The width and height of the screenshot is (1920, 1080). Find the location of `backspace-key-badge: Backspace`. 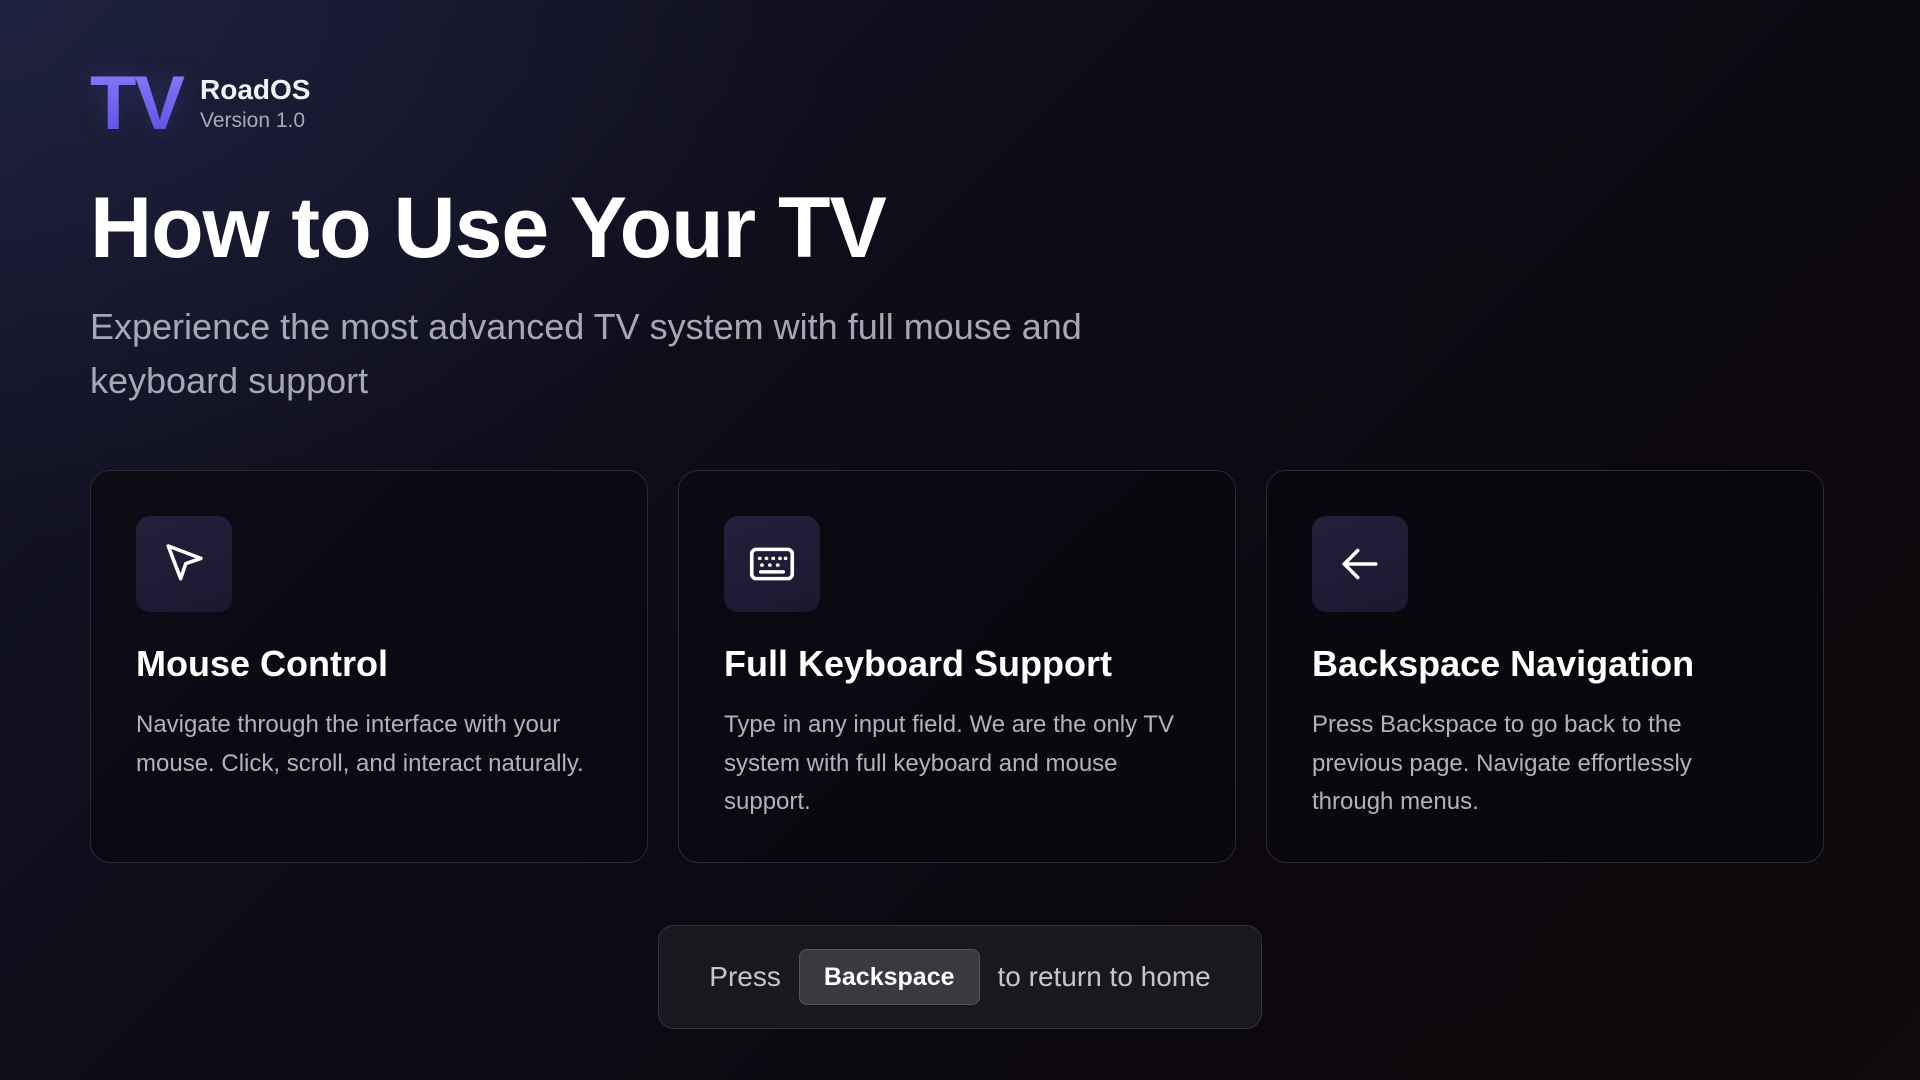

backspace-key-badge: Backspace is located at coordinates (889, 977).